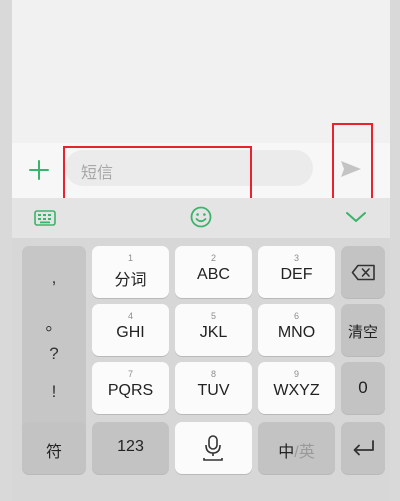 This screenshot has height=501, width=400. Describe the element at coordinates (130, 316) in the screenshot. I see `key-number: 4` at that location.